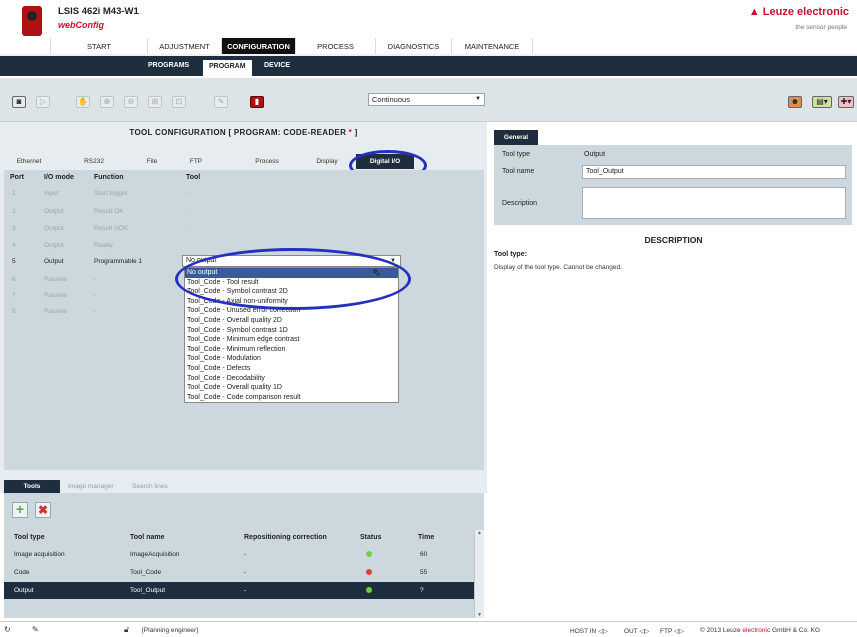 Image resolution: width=857 pixels, height=637 pixels. What do you see at coordinates (43, 510) in the screenshot?
I see `delete-tool-button: ✖` at bounding box center [43, 510].